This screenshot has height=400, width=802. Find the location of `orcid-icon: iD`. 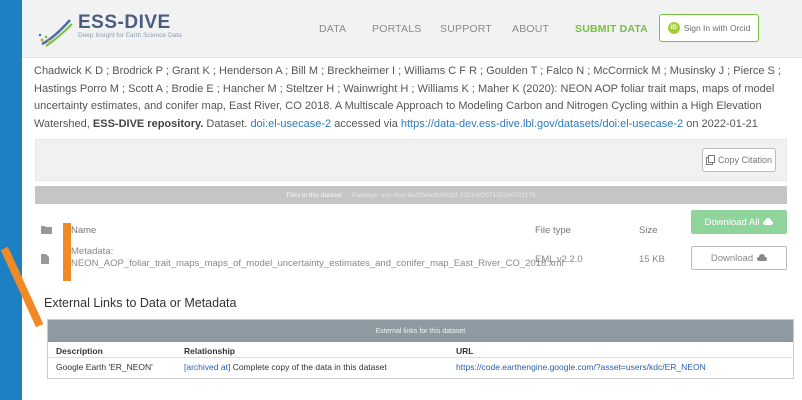

orcid-icon: iD is located at coordinates (673, 28).